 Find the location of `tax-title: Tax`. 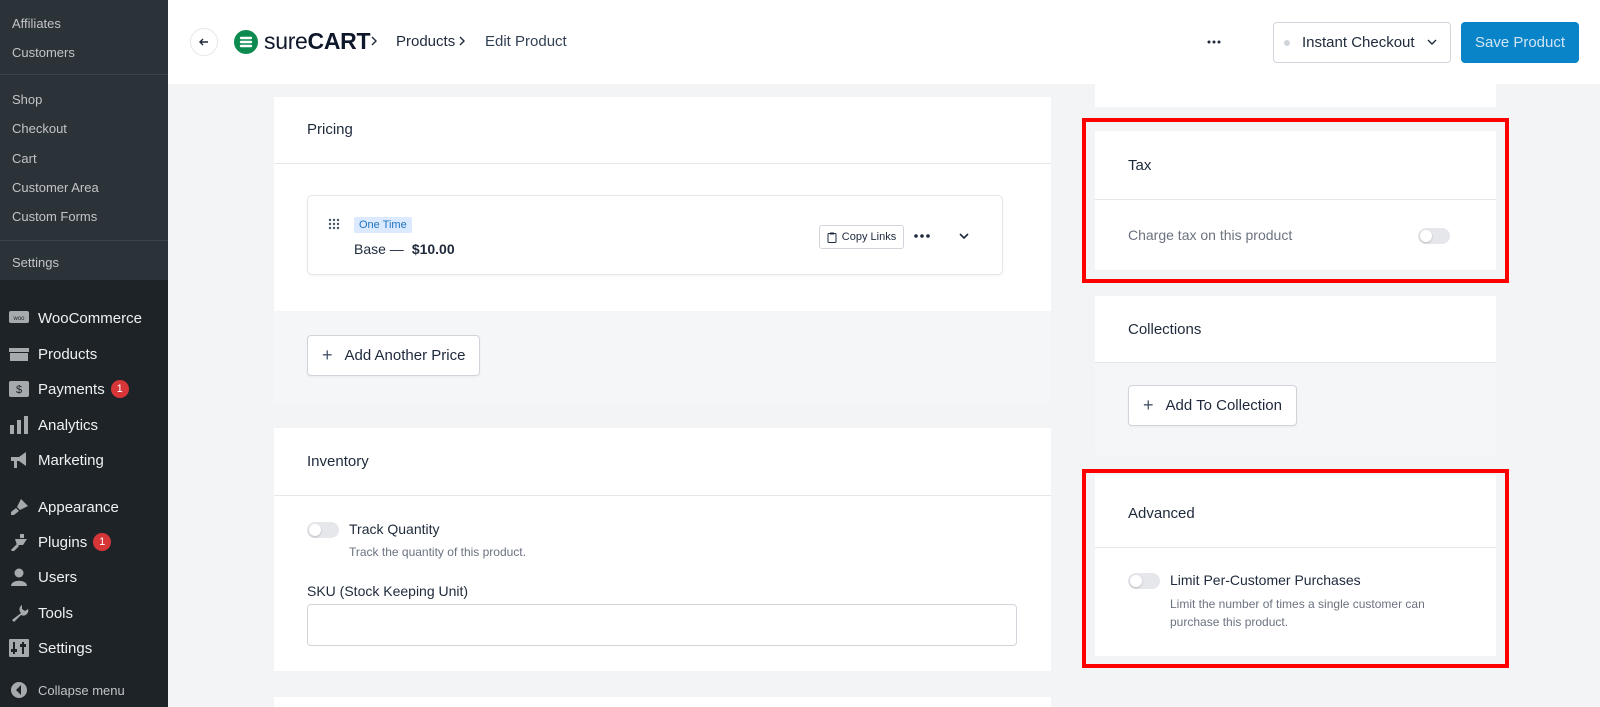

tax-title: Tax is located at coordinates (1140, 165).